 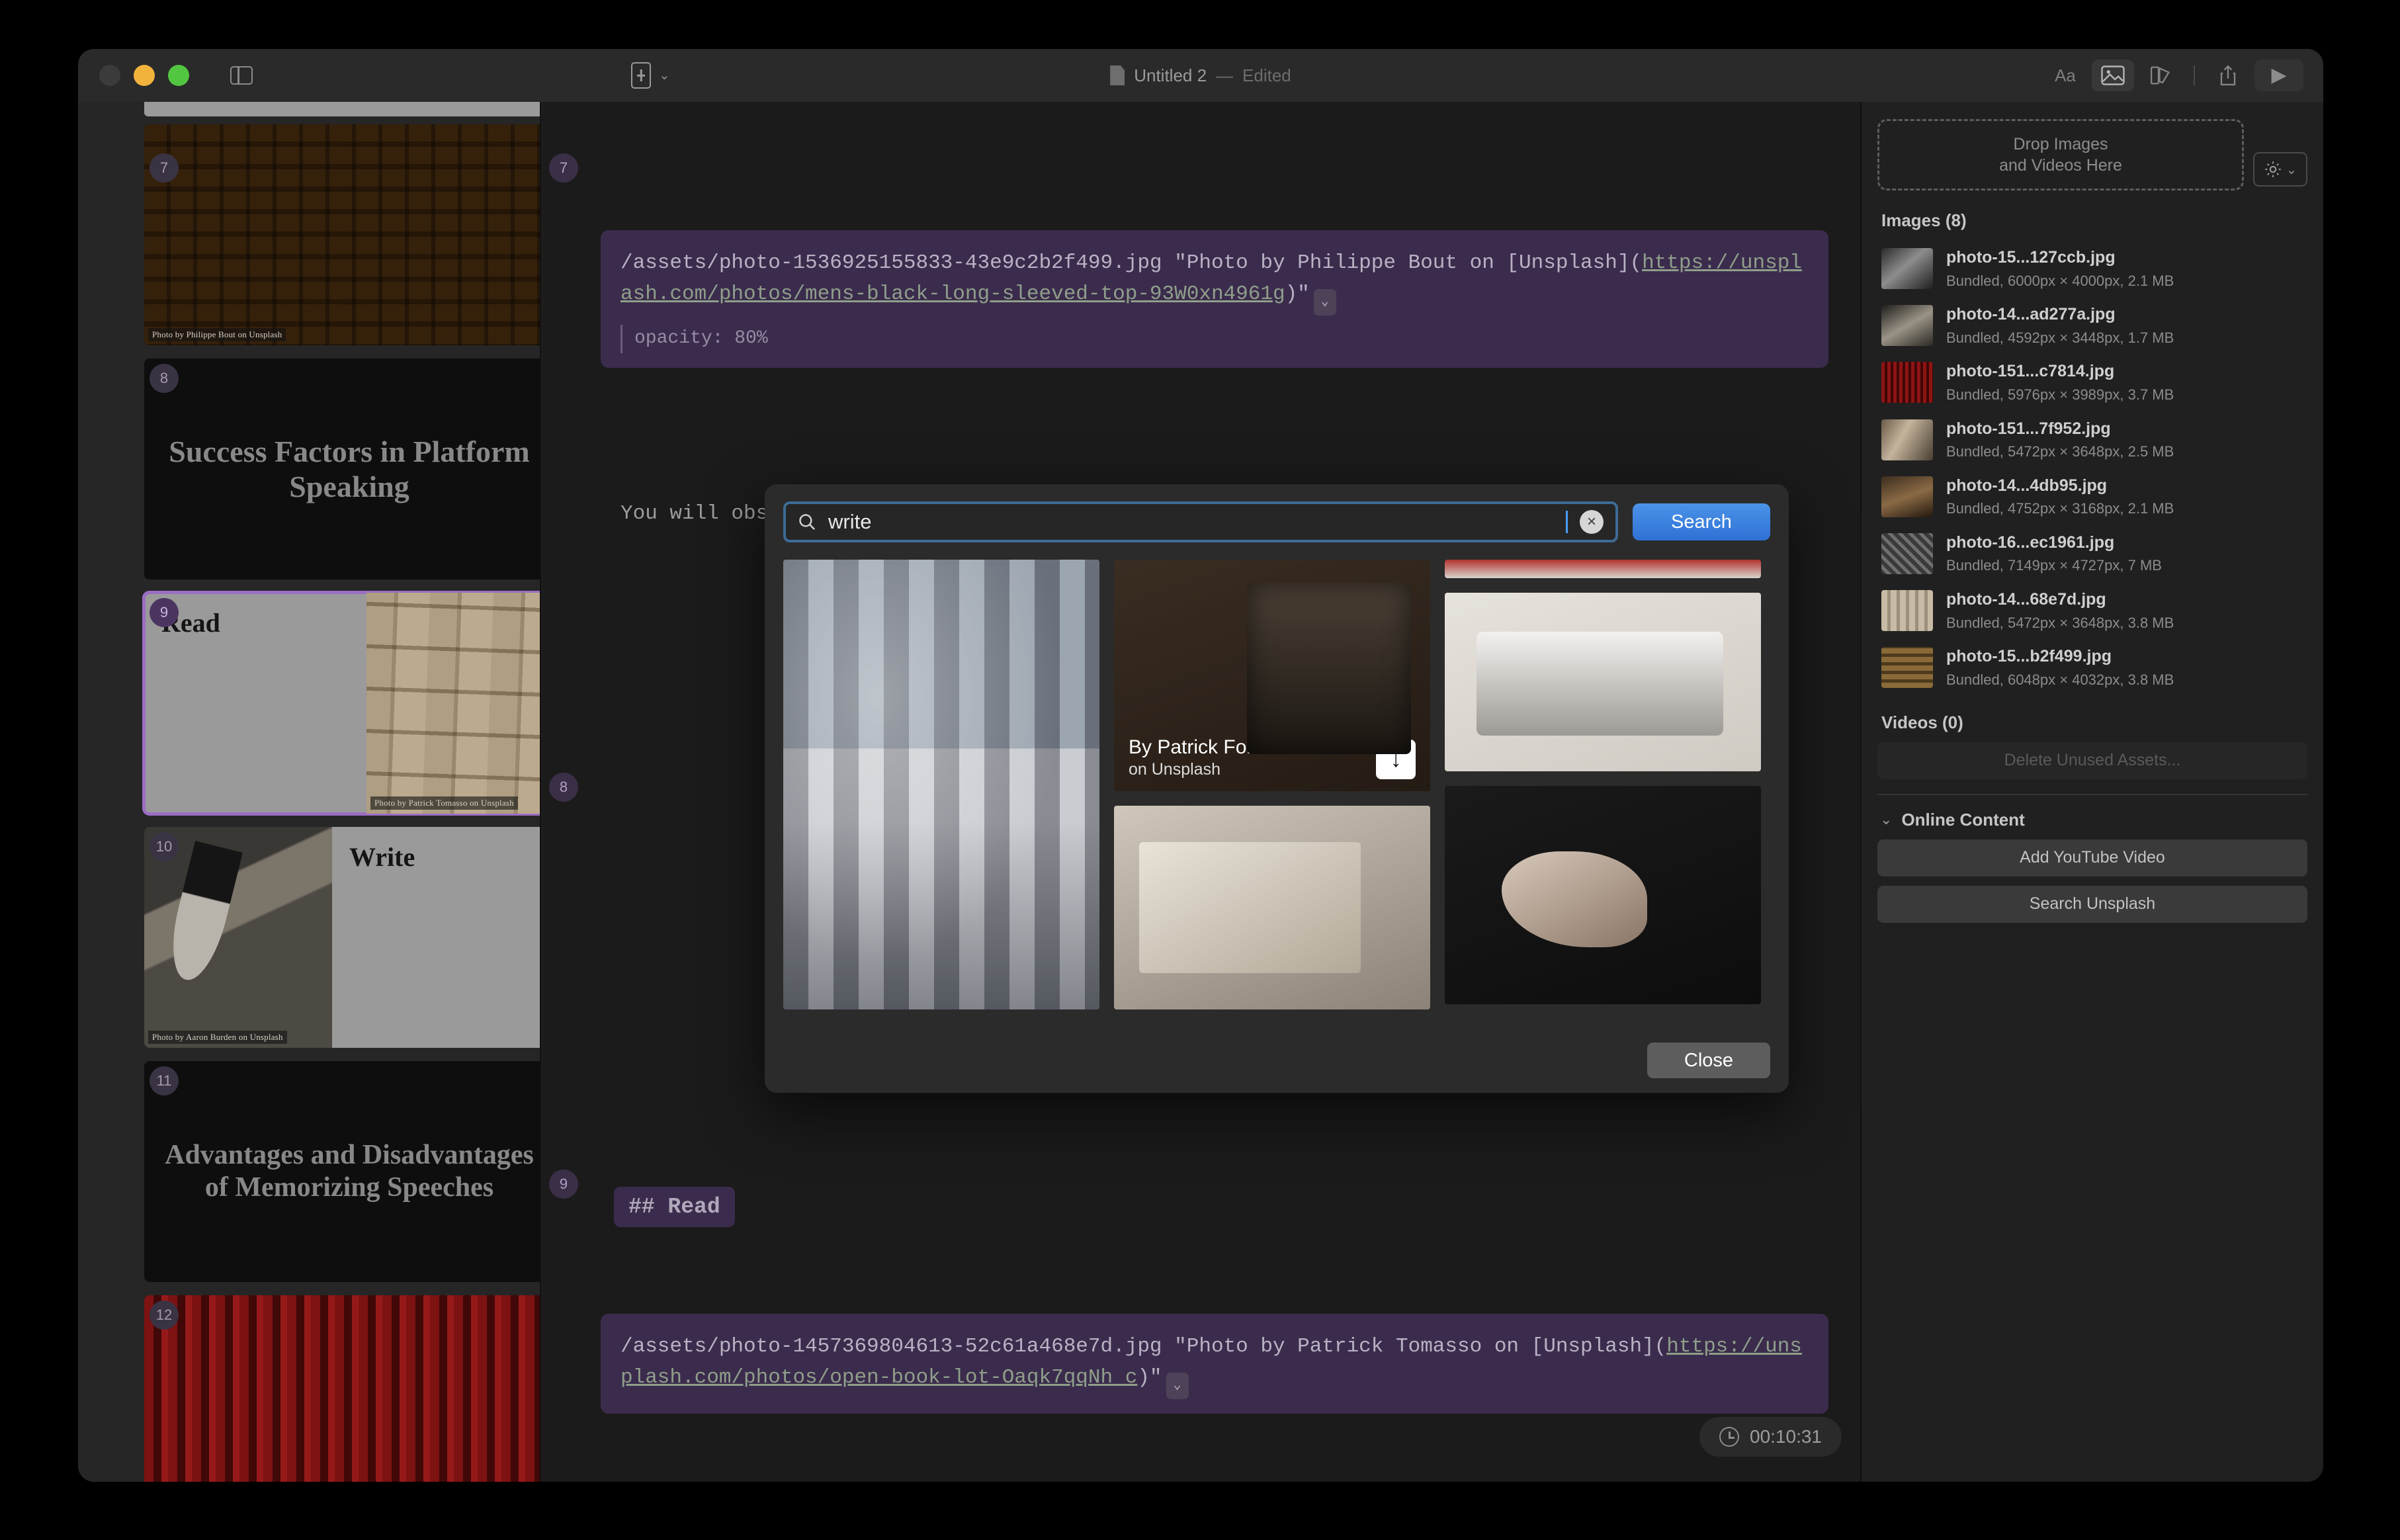 What do you see at coordinates (1729, 1437) in the screenshot?
I see `clock-icon` at bounding box center [1729, 1437].